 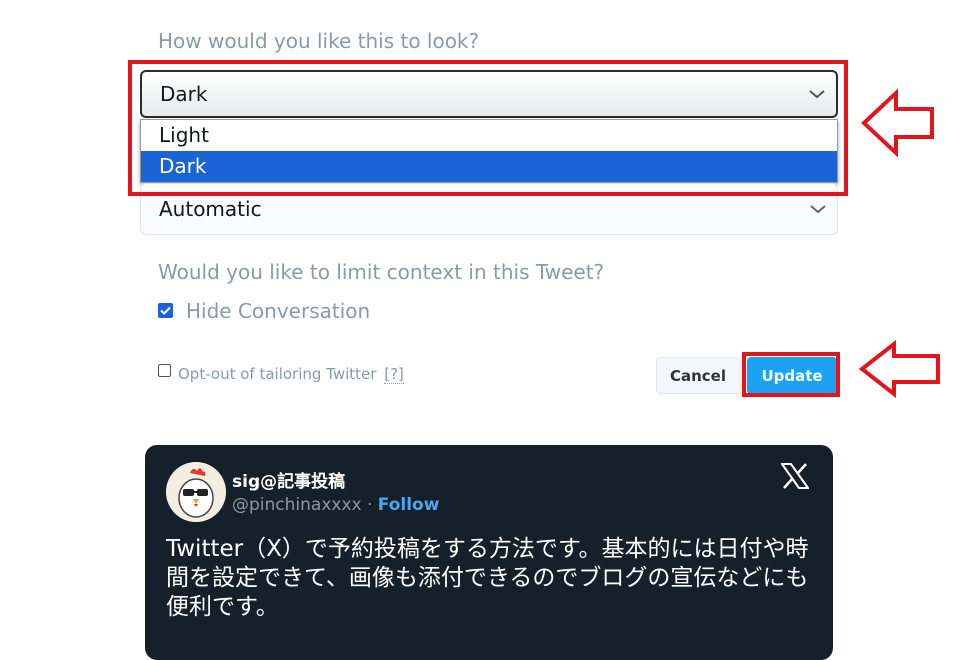 What do you see at coordinates (210, 209) in the screenshot?
I see `language-select-value: Automatic` at bounding box center [210, 209].